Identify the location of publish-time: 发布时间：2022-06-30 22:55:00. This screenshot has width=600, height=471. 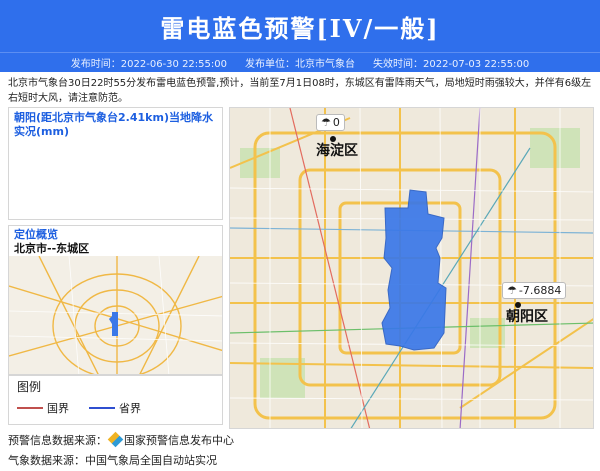
(148, 64).